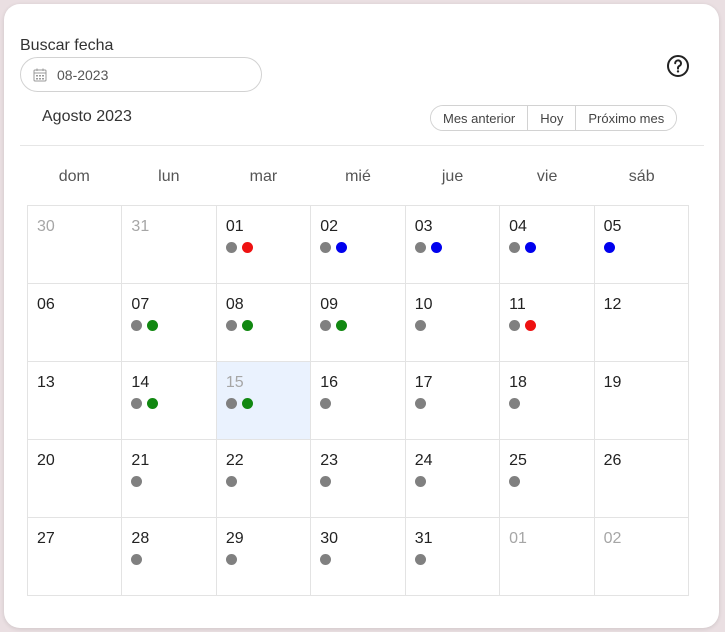  I want to click on calendar-icon, so click(40, 75).